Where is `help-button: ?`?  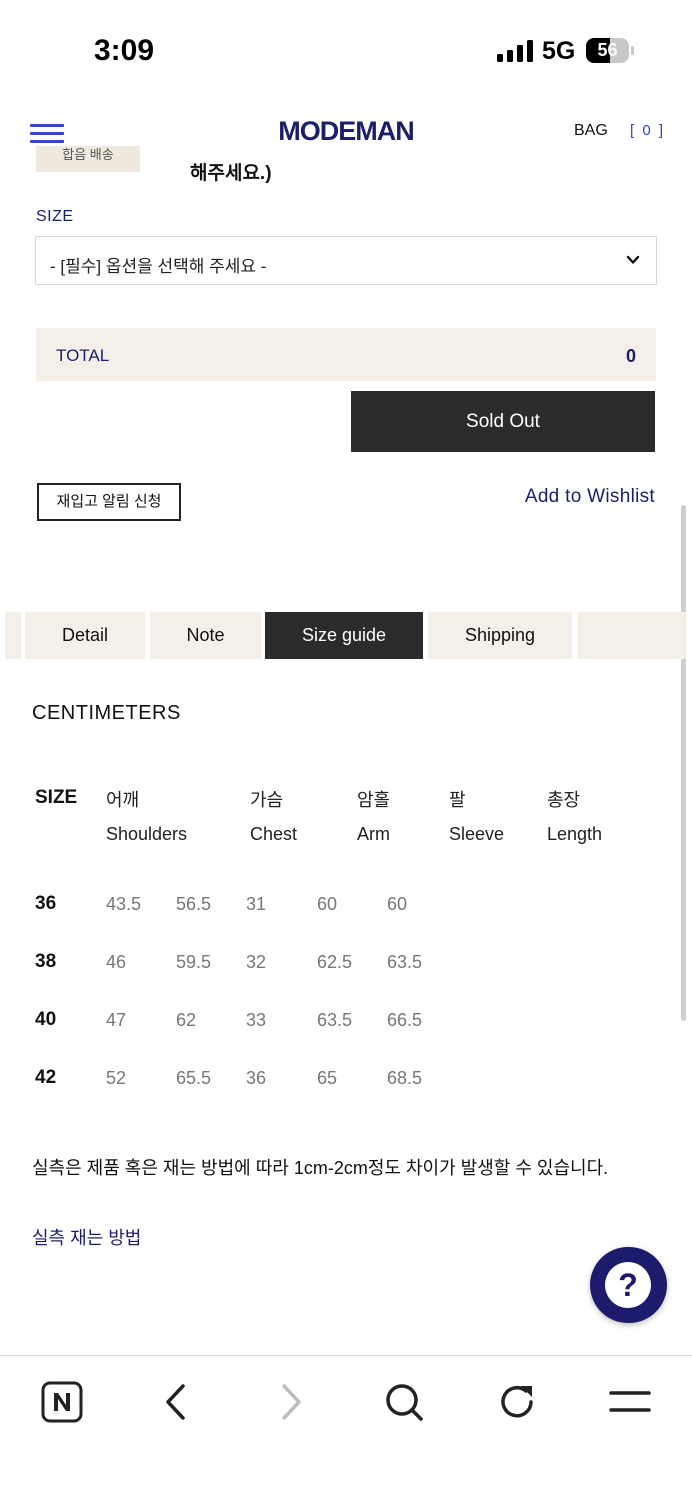
help-button: ? is located at coordinates (628, 1285).